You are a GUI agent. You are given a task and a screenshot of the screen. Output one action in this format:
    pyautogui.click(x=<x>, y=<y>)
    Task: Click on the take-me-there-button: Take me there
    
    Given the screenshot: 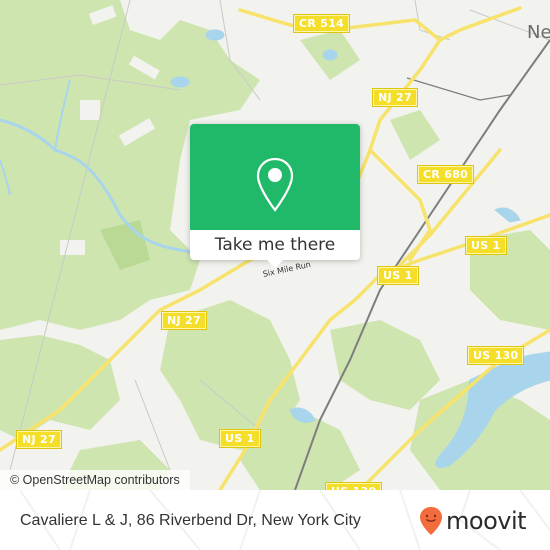 What is the action you would take?
    pyautogui.click(x=275, y=245)
    